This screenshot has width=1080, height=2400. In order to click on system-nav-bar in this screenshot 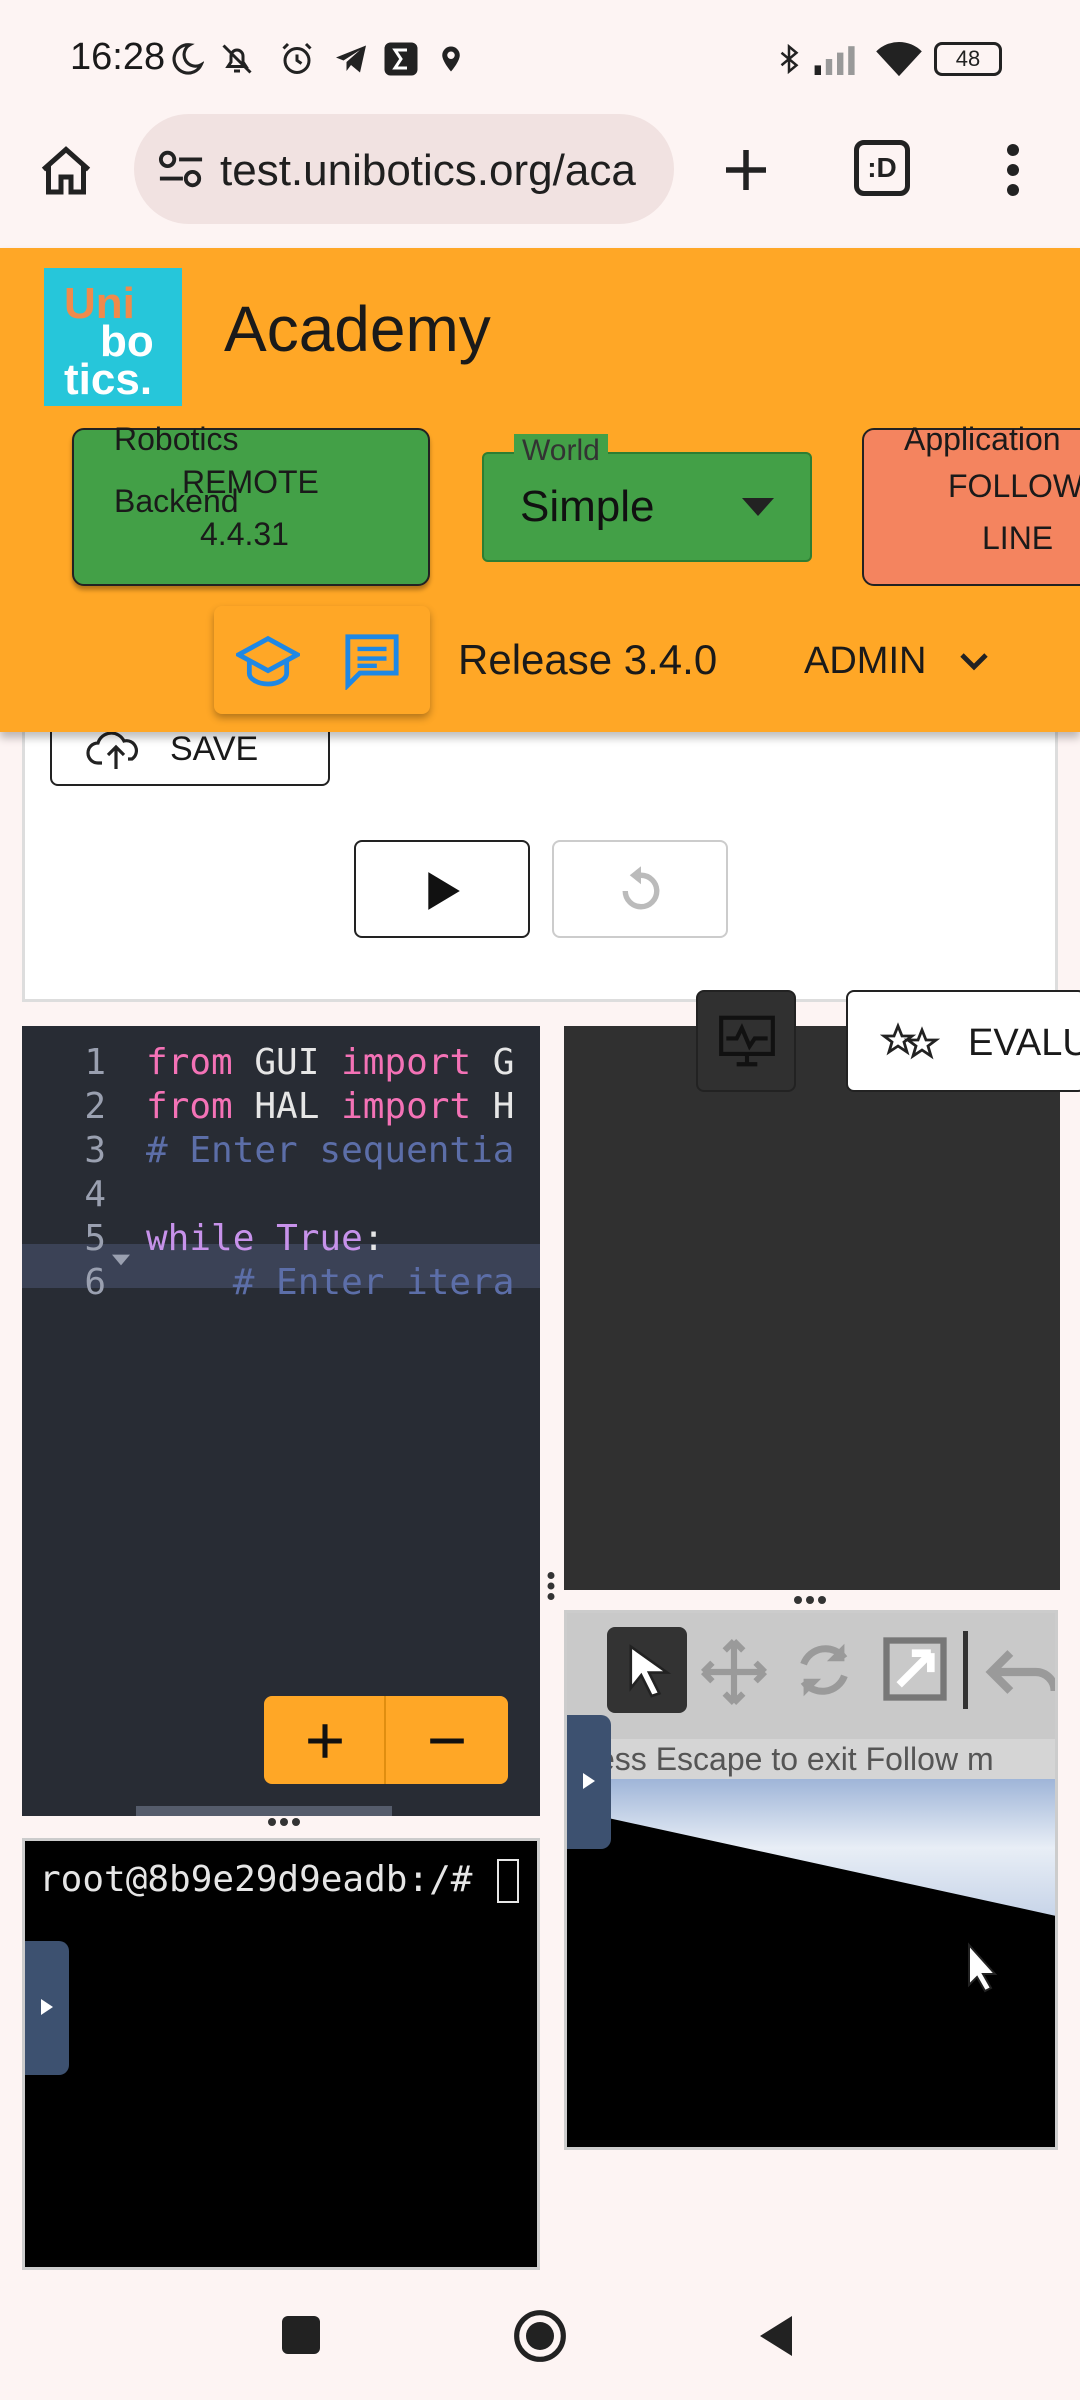, I will do `click(540, 2335)`.